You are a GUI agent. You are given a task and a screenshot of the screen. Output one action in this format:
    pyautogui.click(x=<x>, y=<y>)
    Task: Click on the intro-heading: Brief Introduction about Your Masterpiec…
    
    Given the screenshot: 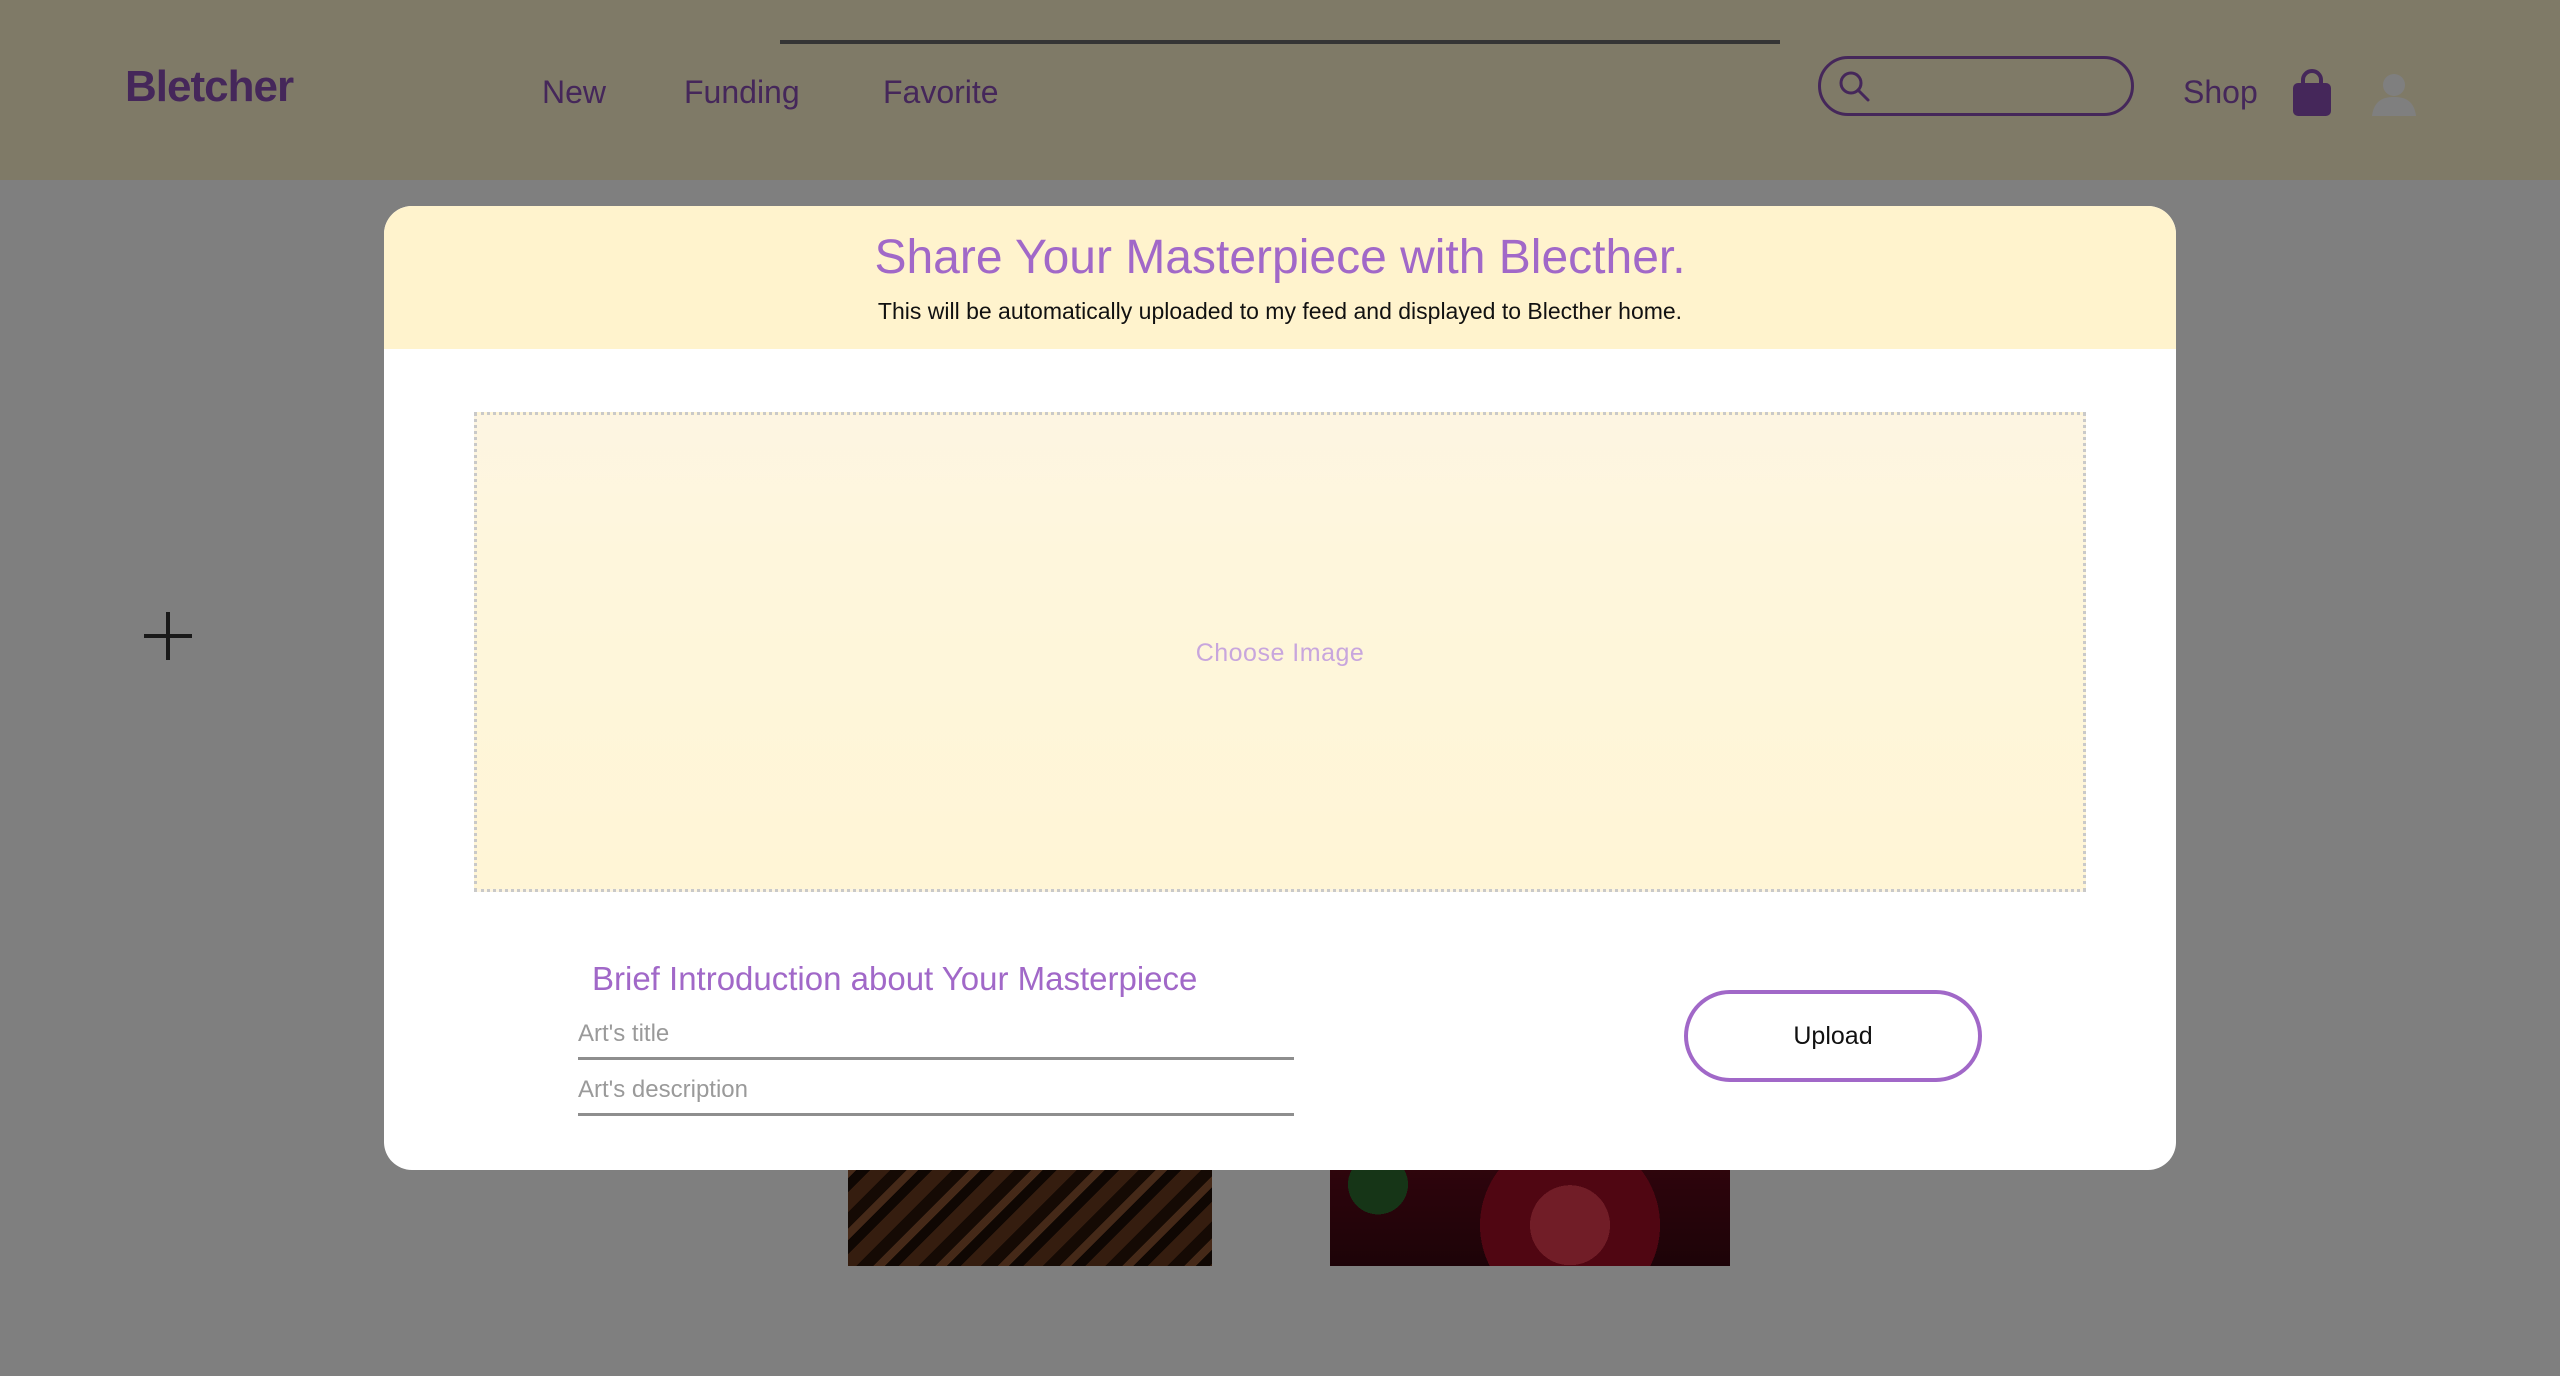 What is the action you would take?
    pyautogui.click(x=895, y=978)
    